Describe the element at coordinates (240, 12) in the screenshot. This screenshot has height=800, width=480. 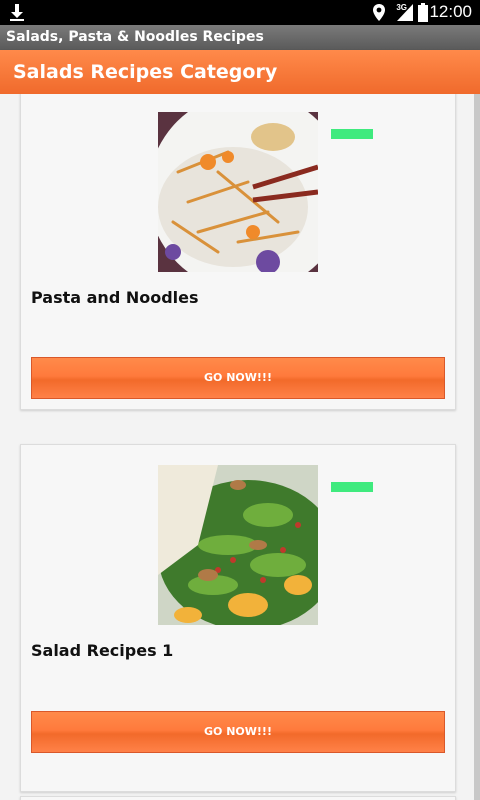
I see `status-bar: 3G 12:00` at that location.